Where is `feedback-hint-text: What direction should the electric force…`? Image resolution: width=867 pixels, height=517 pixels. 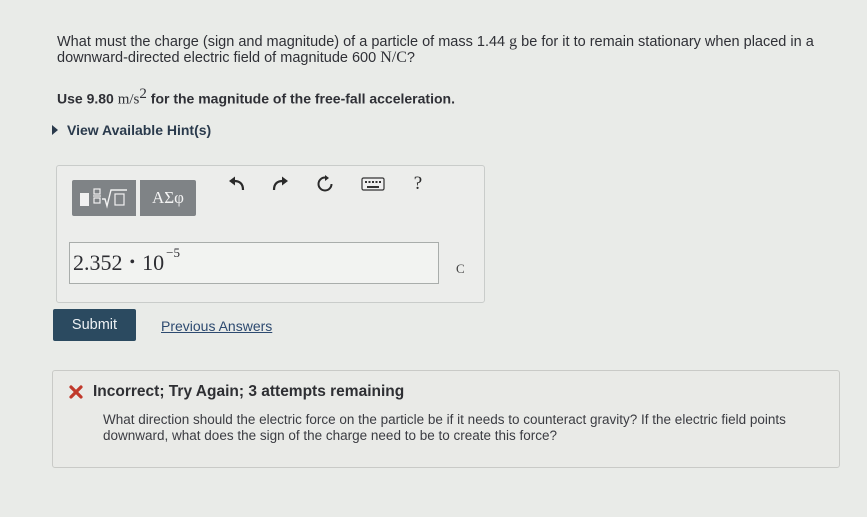 feedback-hint-text: What direction should the electric force… is located at coordinates (444, 427).